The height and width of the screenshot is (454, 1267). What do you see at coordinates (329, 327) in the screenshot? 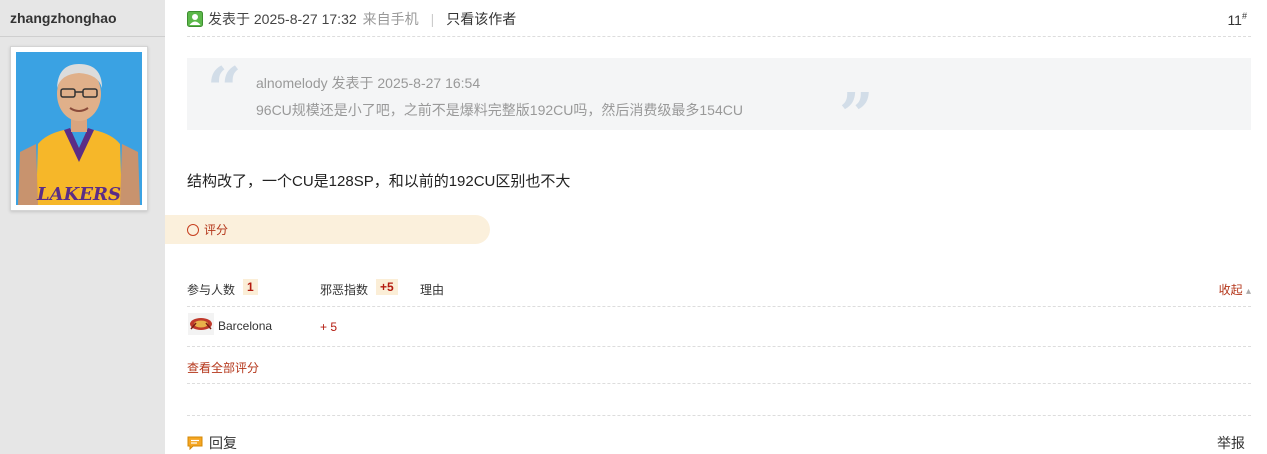
I see `rater-score: + 5` at bounding box center [329, 327].